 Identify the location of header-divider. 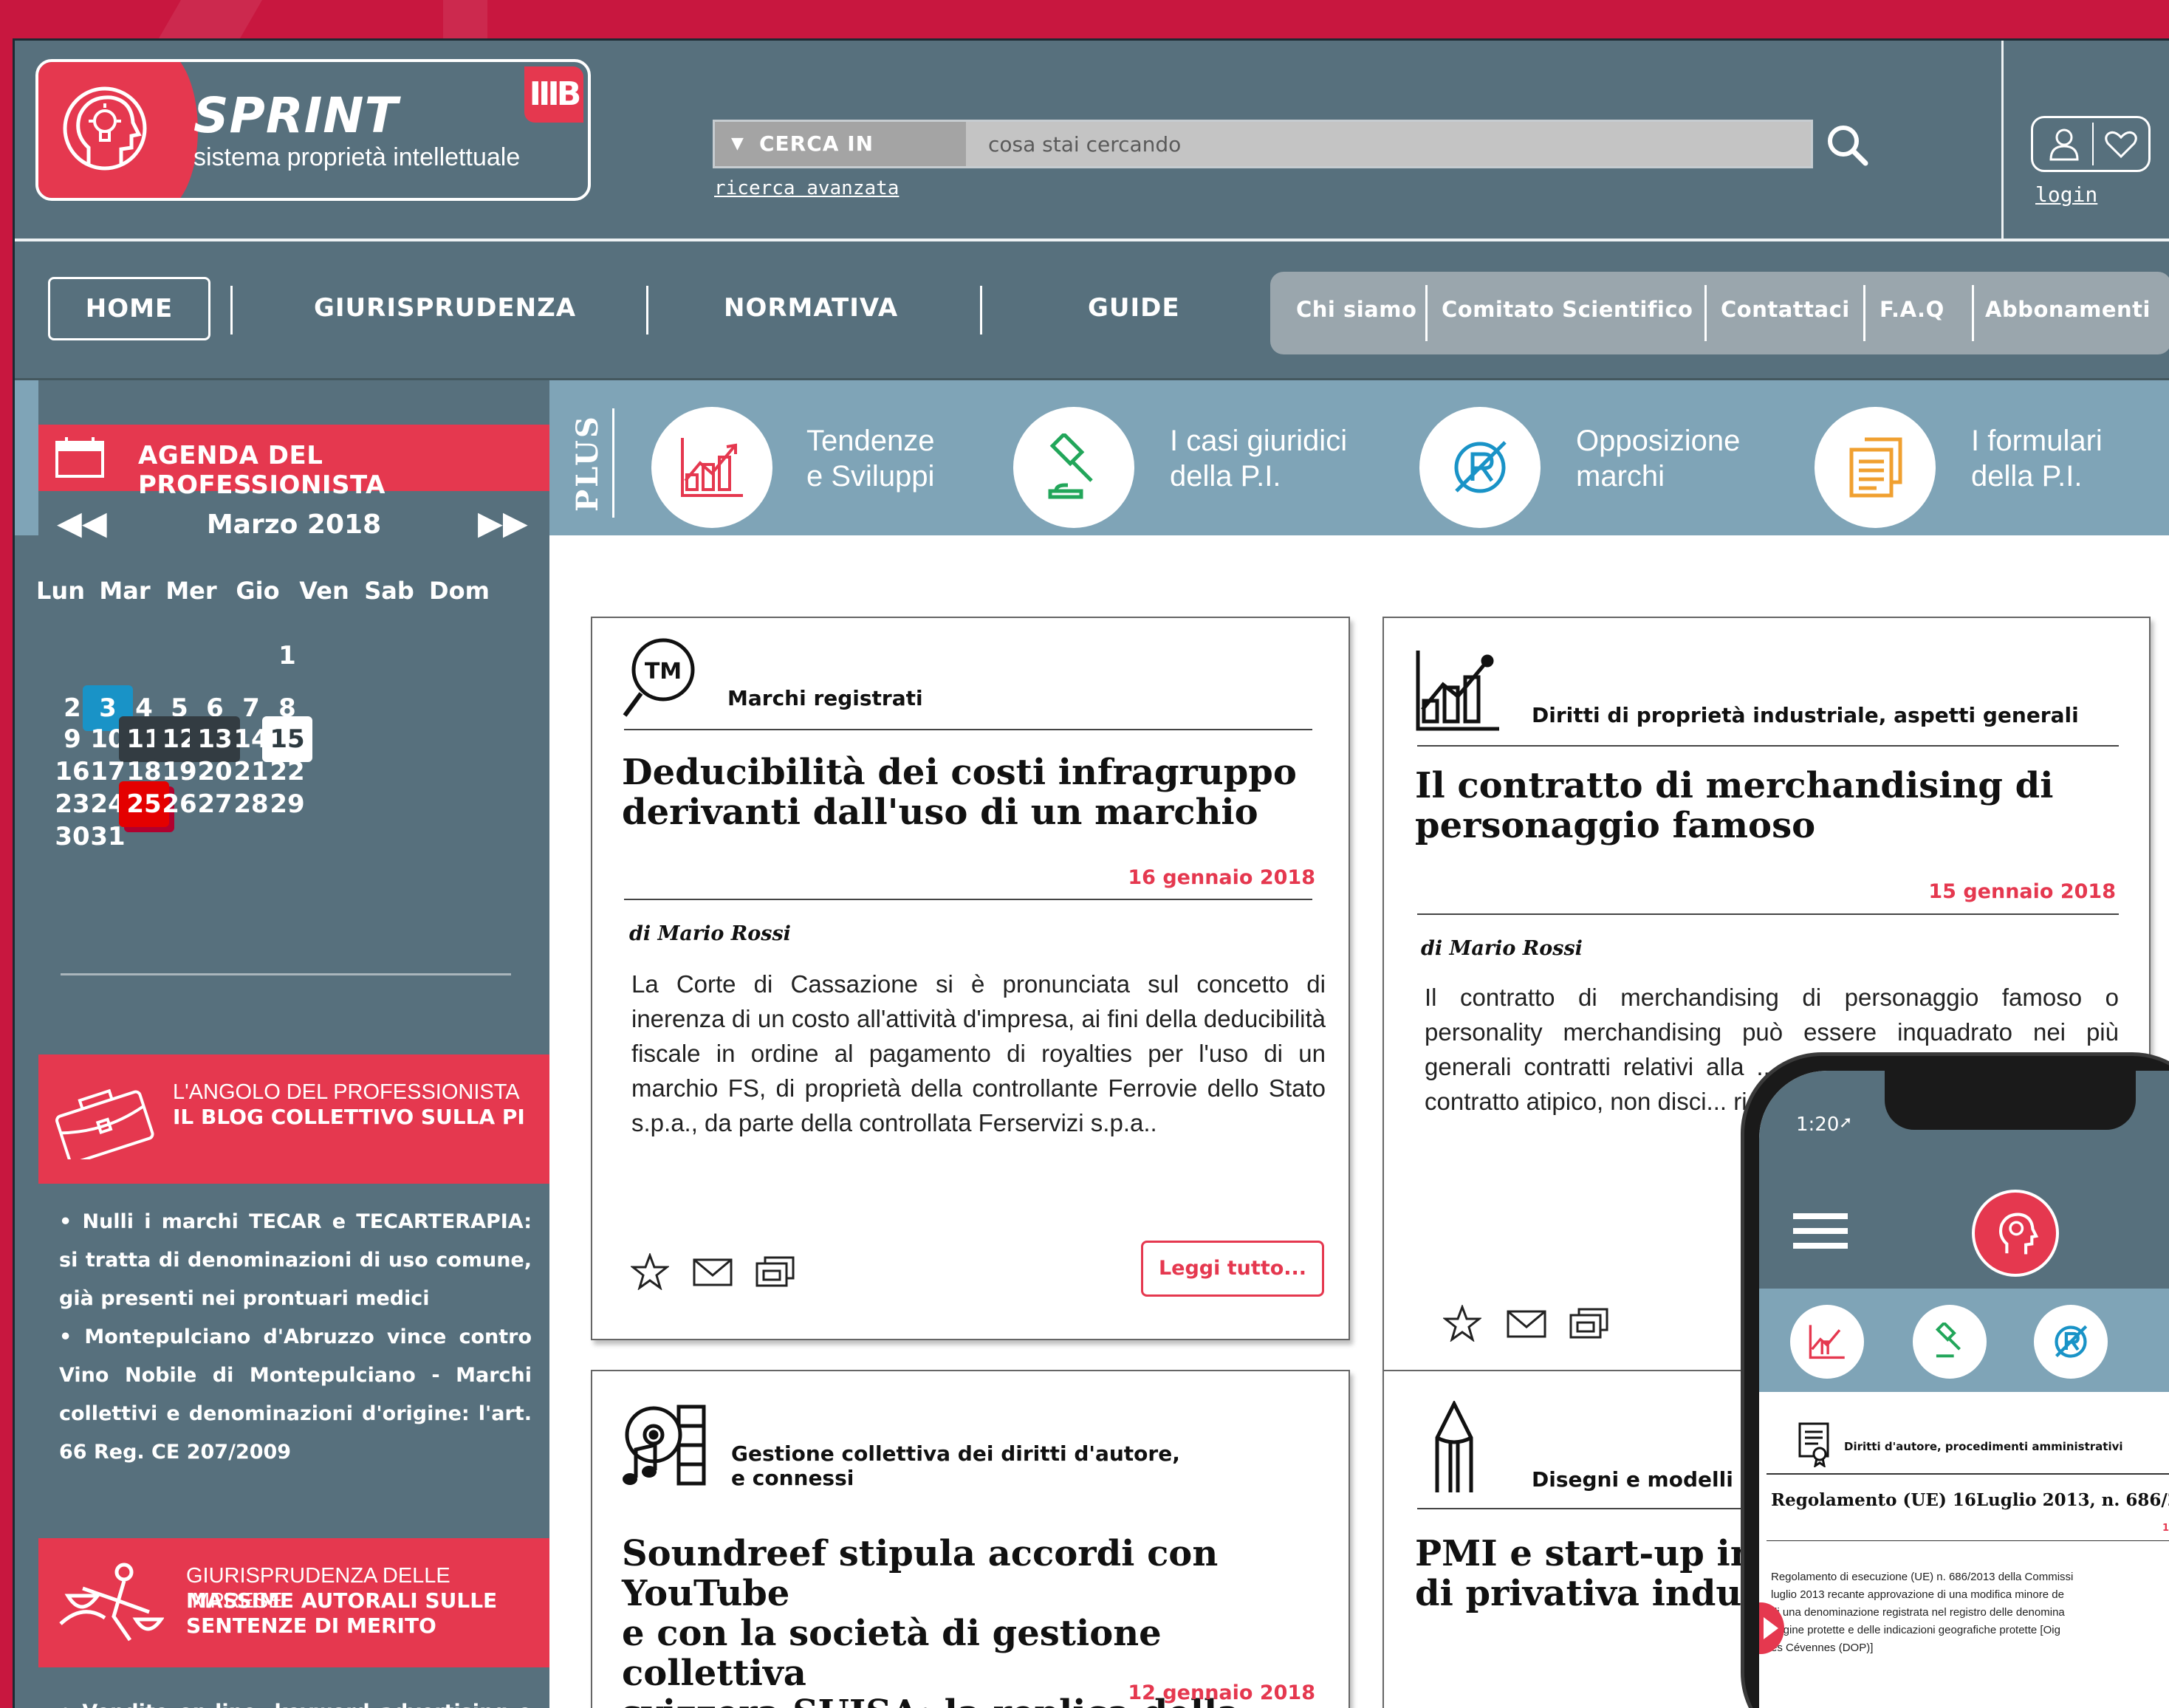
(2003, 140).